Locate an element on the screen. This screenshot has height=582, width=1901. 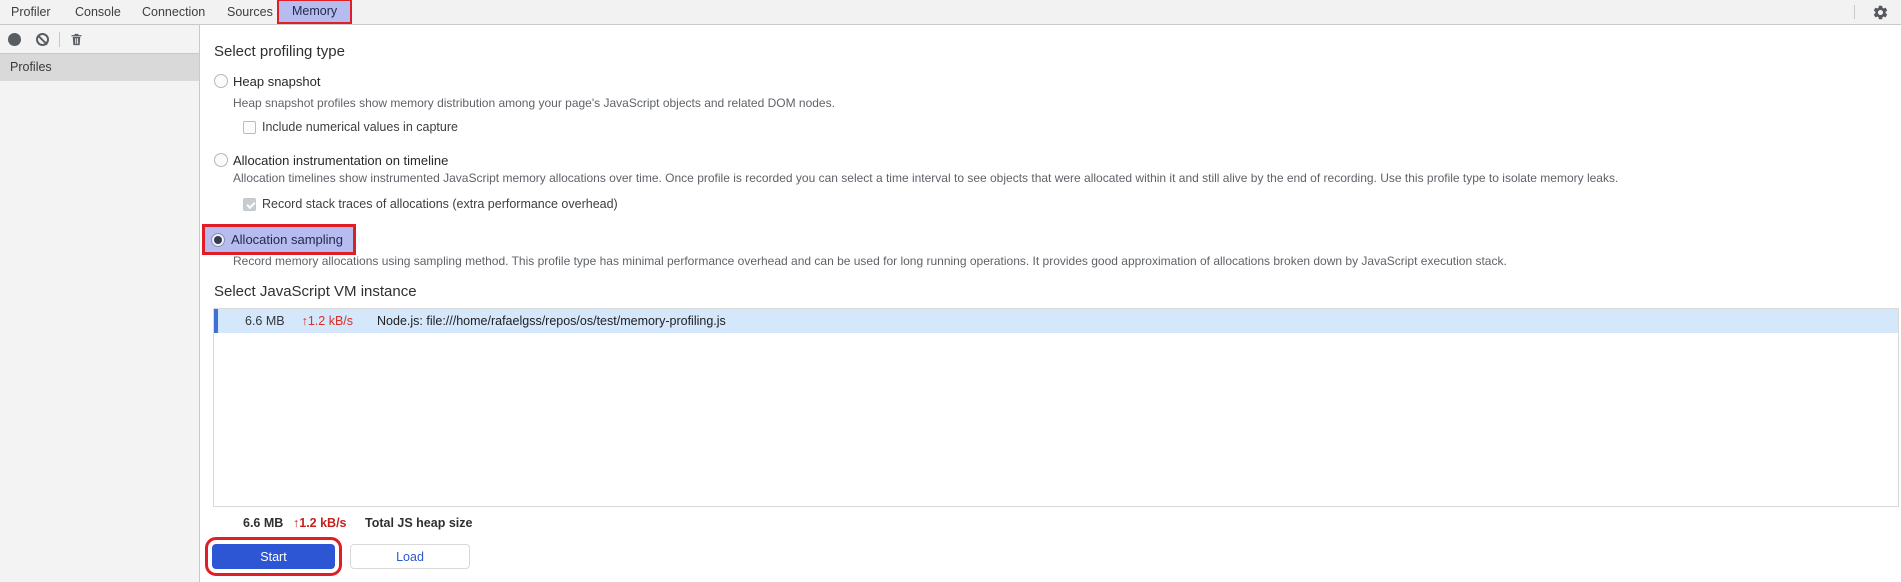
radio-allocation-instrumentation is located at coordinates (221, 160).